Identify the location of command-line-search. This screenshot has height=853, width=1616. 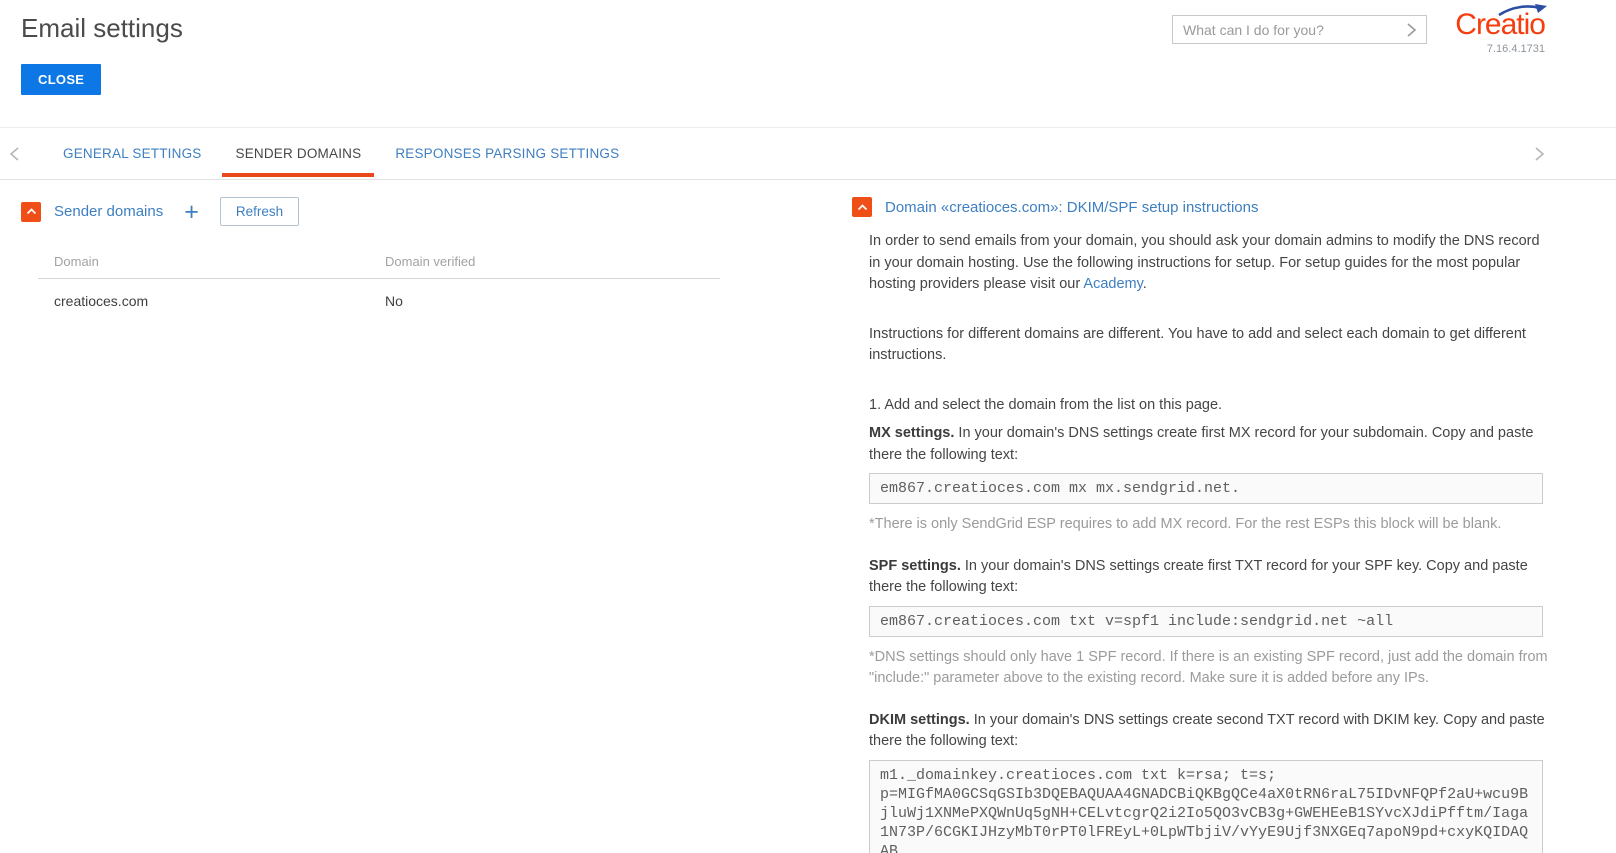
(1299, 29).